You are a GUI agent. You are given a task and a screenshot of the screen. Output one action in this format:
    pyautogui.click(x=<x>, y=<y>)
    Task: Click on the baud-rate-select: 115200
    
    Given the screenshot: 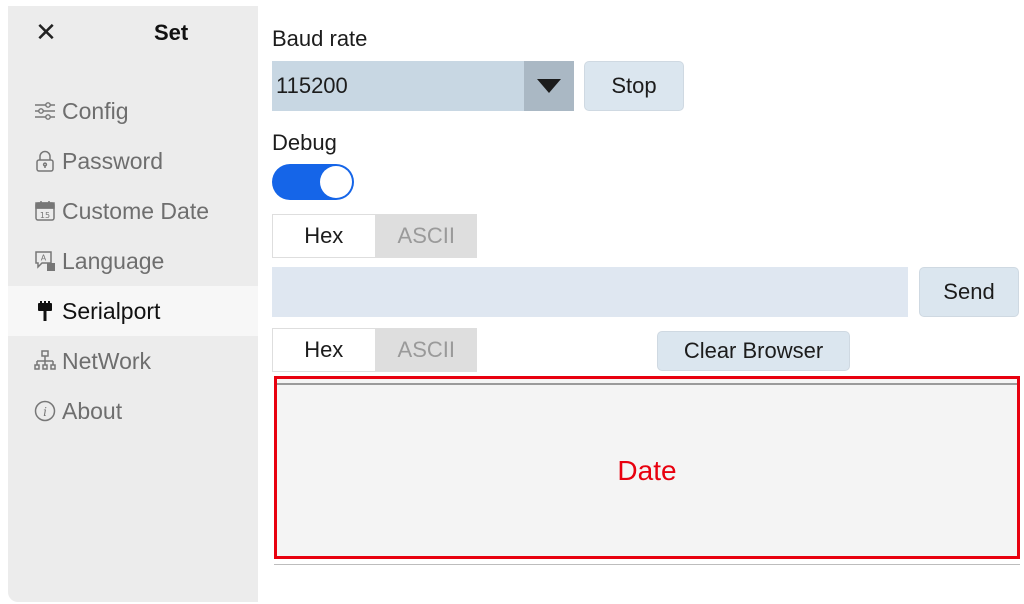 What is the action you would take?
    pyautogui.click(x=423, y=86)
    